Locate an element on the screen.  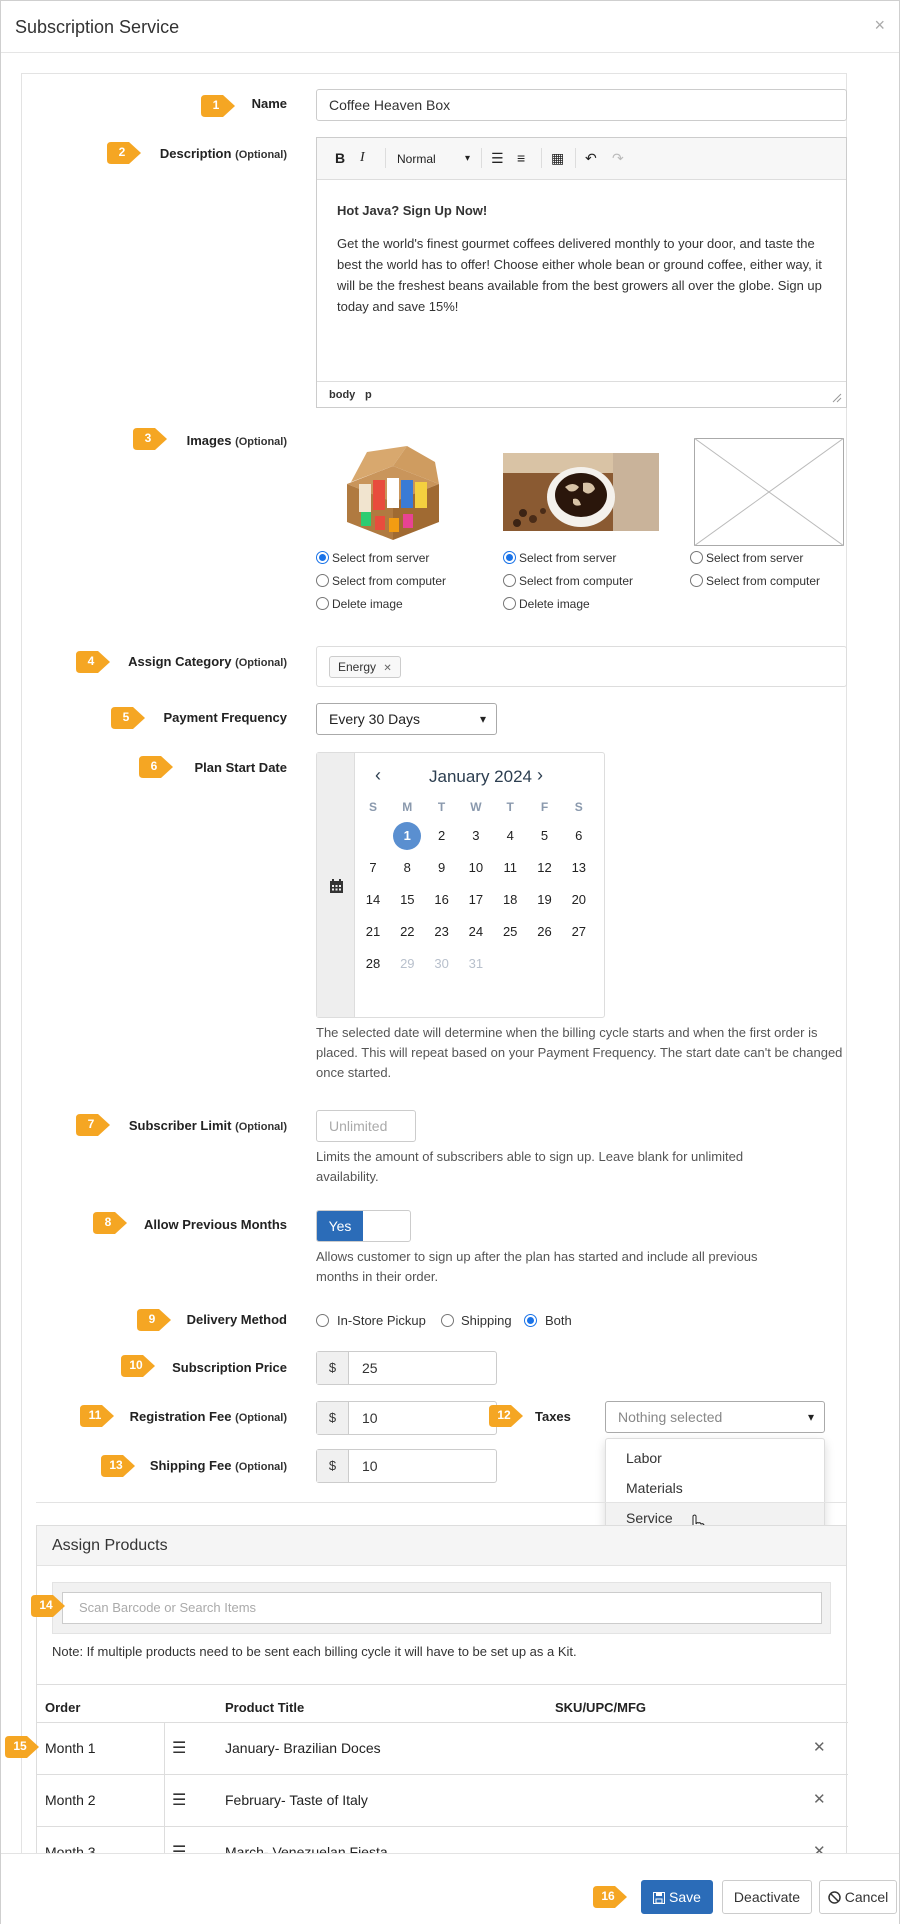
column-header-product-title: Product Title is located at coordinates (265, 1707).